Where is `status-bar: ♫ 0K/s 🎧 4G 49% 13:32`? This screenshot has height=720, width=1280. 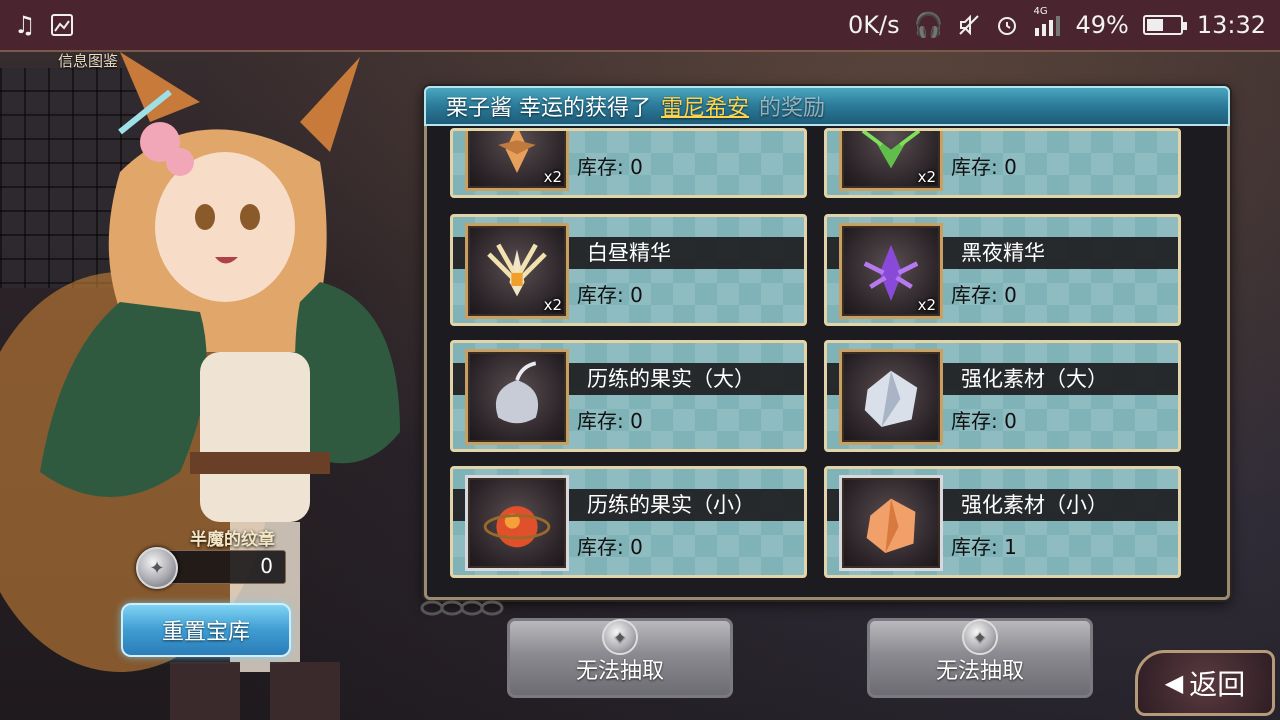 status-bar: ♫ 0K/s 🎧 4G 49% 13:32 is located at coordinates (640, 26).